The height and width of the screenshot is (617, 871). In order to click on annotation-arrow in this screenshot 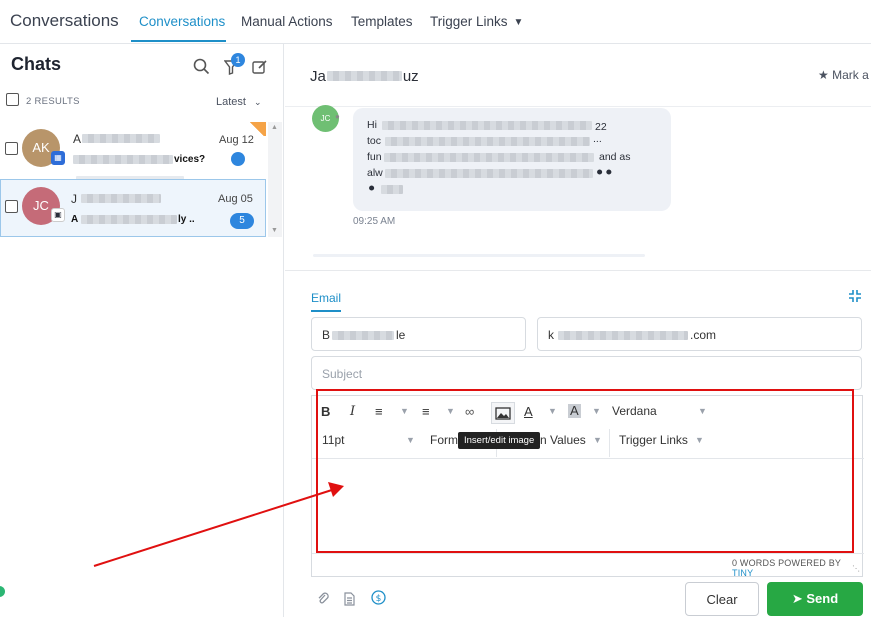, I will do `click(218, 524)`.